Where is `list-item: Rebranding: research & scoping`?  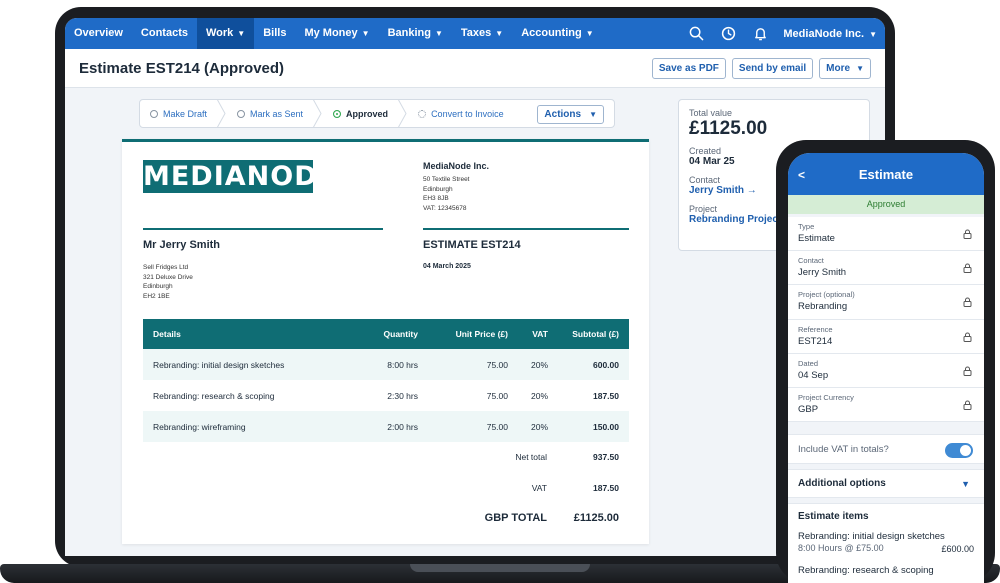 list-item: Rebranding: research & scoping is located at coordinates (886, 570).